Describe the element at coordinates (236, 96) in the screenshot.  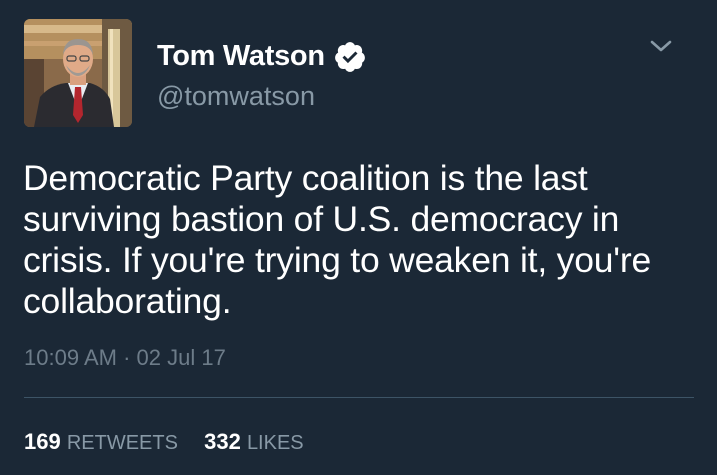
I see `author-handle: @tomwatson` at that location.